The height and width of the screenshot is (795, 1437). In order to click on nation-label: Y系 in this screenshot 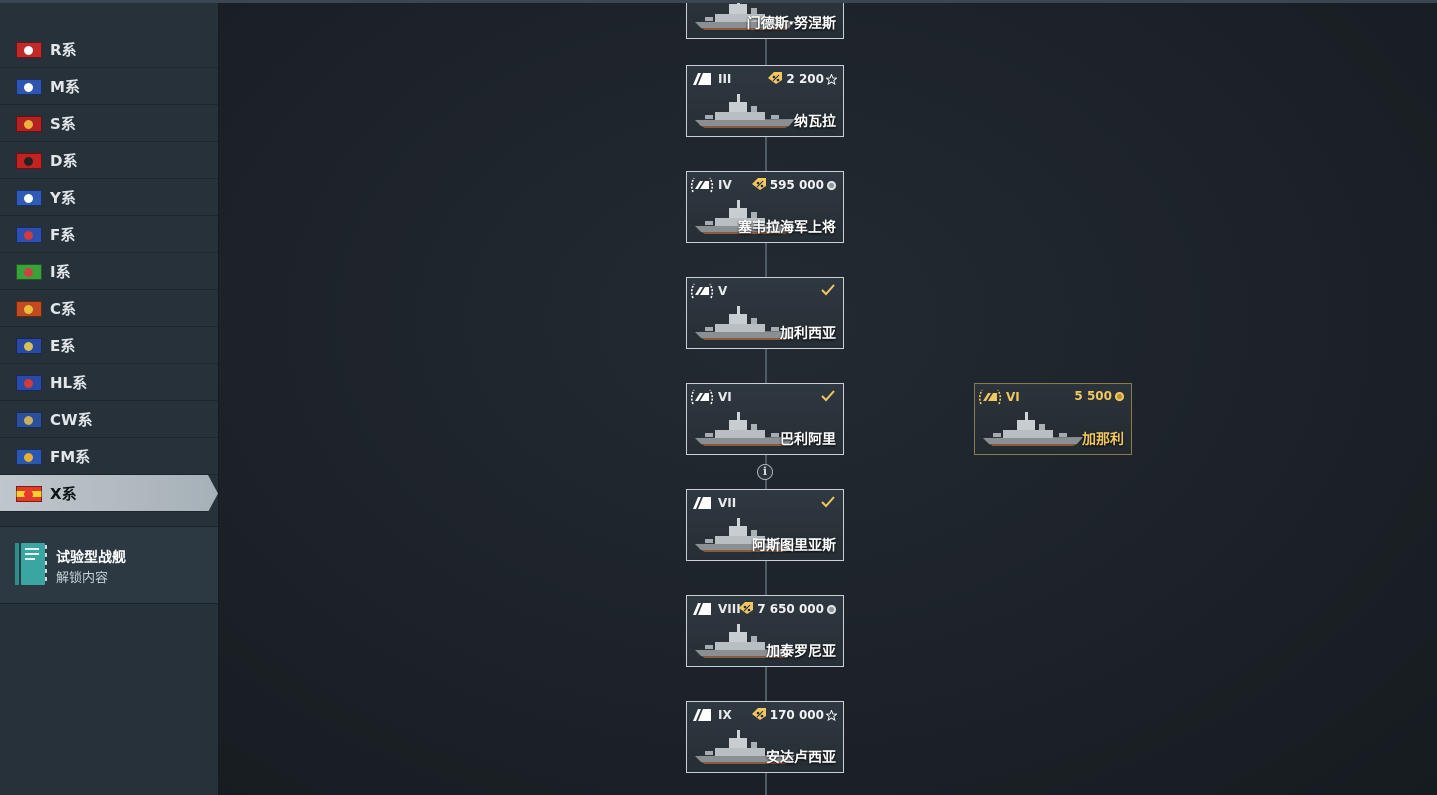, I will do `click(63, 198)`.